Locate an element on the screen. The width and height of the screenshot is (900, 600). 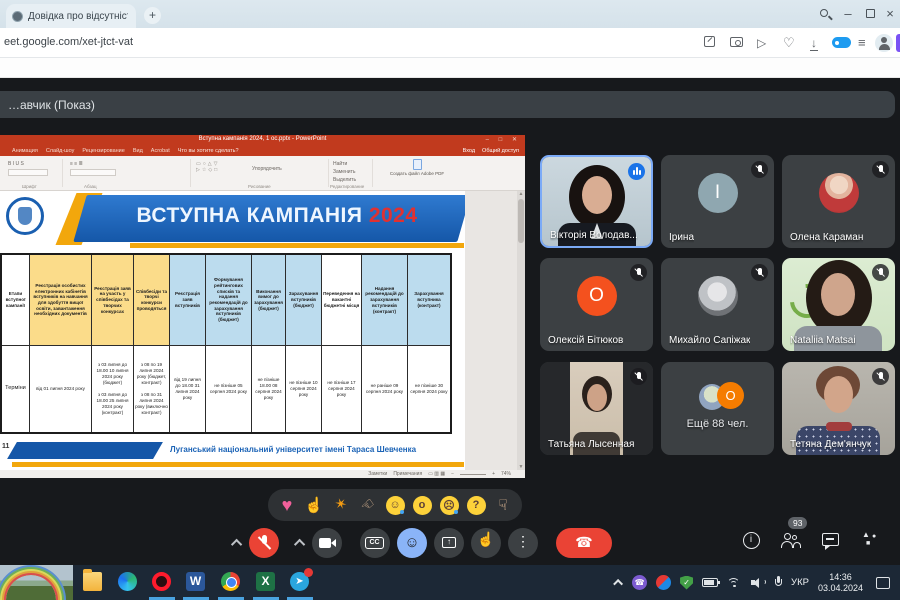
participant-tile-nataliia: Nataliia Matsai is located at coordinates (838, 304).